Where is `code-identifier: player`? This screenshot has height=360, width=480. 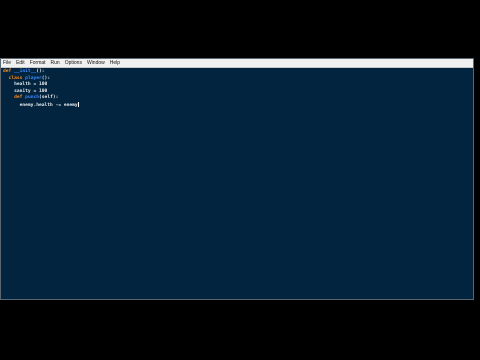 code-identifier: player is located at coordinates (33, 78).